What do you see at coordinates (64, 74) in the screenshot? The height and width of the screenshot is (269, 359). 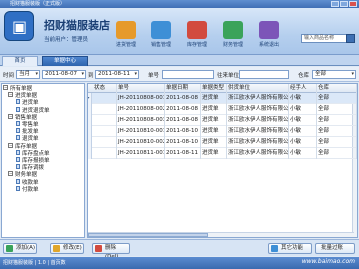 I see `date-from-field: 2011-08-07` at bounding box center [64, 74].